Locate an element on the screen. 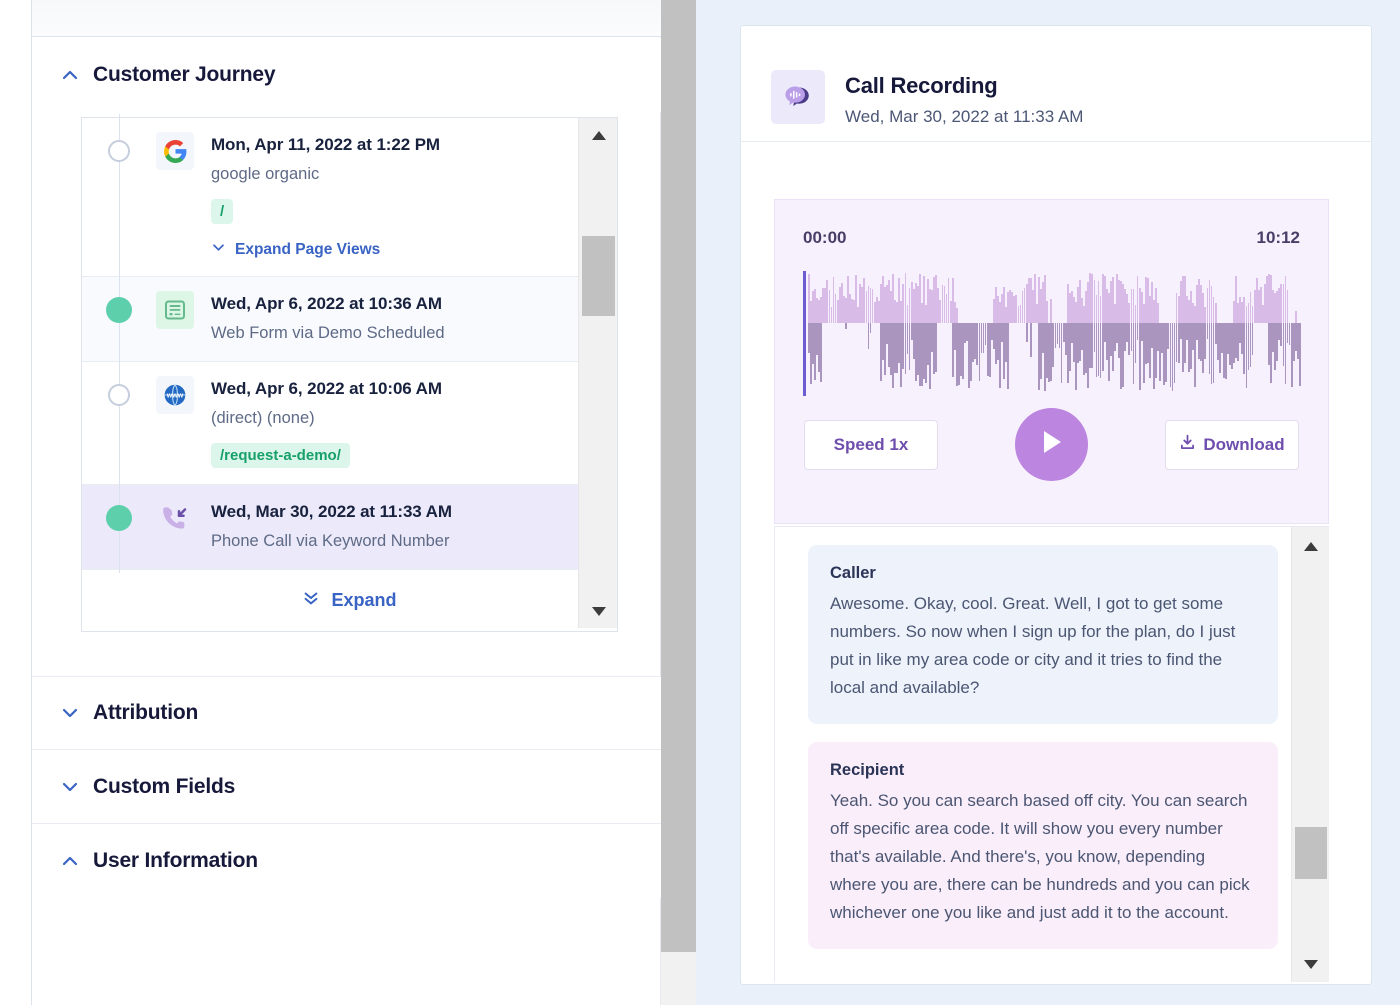 This screenshot has width=1400, height=1005. expand-page-views-label: Expand Page Views is located at coordinates (308, 250).